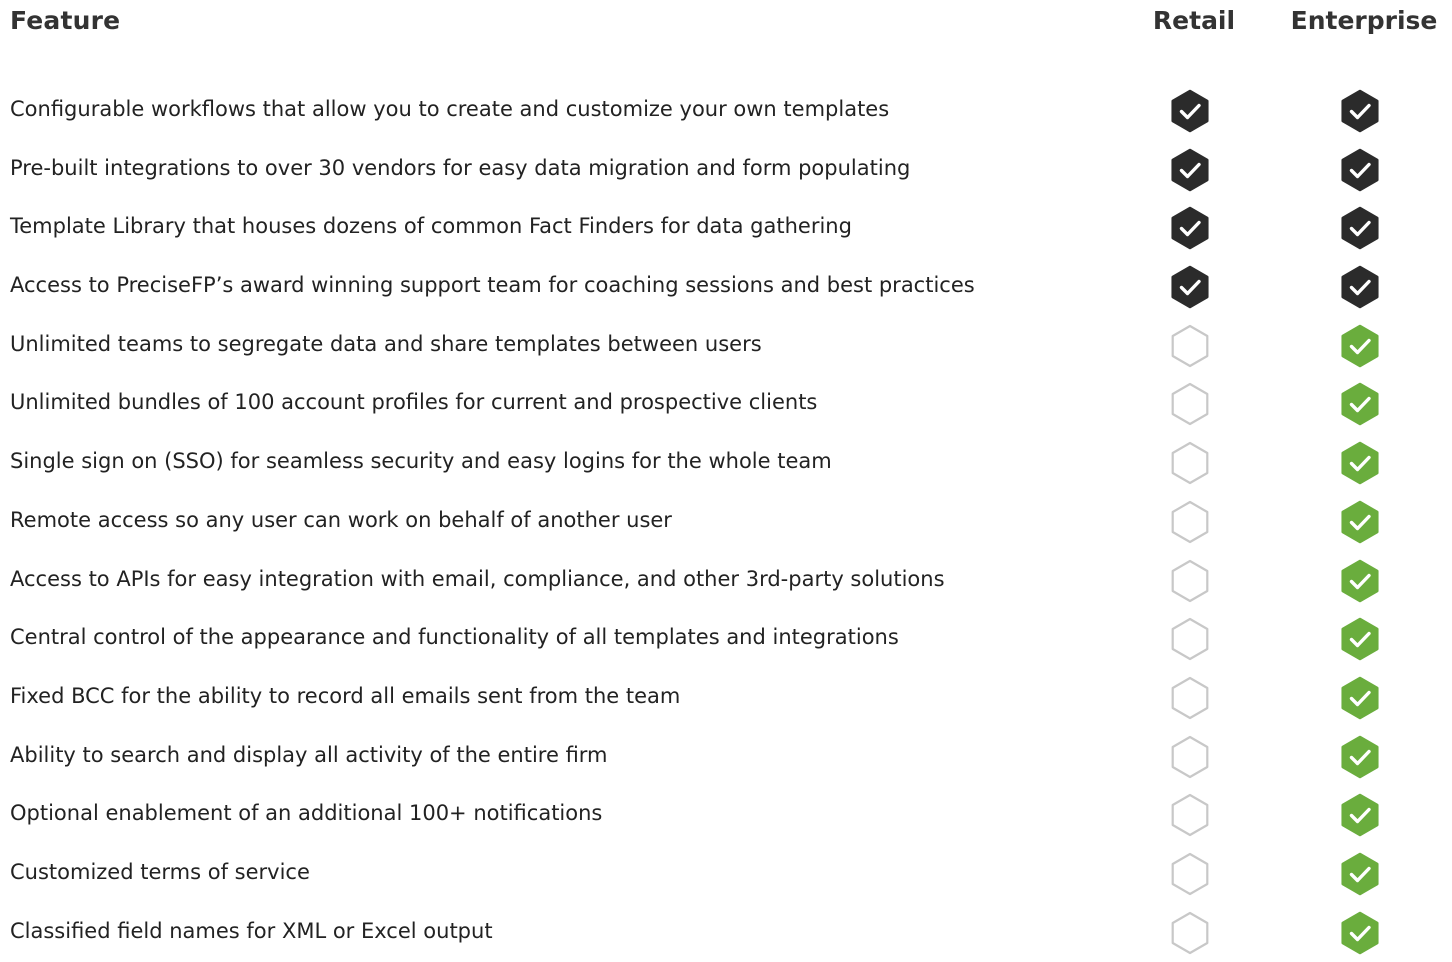 The width and height of the screenshot is (1452, 962). I want to click on comparison-header: Feature Retail Enterprise, so click(726, 25).